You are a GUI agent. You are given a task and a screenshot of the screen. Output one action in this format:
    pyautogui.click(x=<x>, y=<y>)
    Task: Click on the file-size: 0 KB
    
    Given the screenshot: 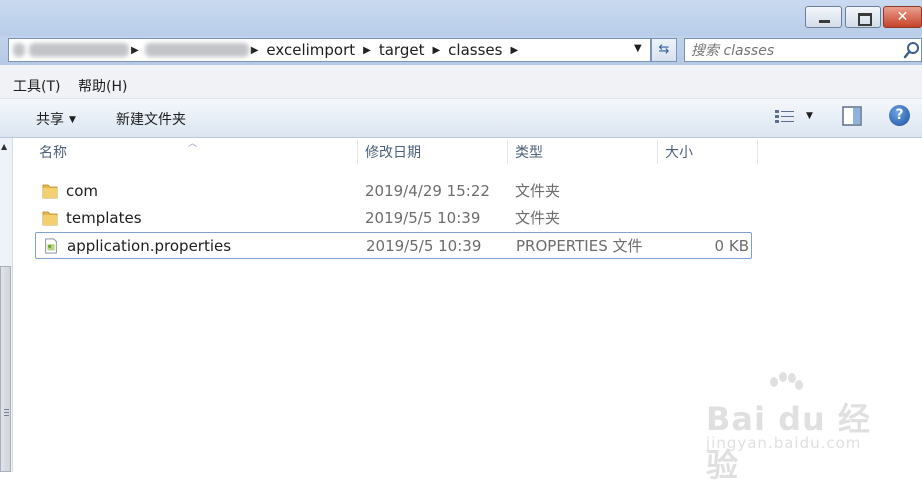 What is the action you would take?
    pyautogui.click(x=731, y=246)
    